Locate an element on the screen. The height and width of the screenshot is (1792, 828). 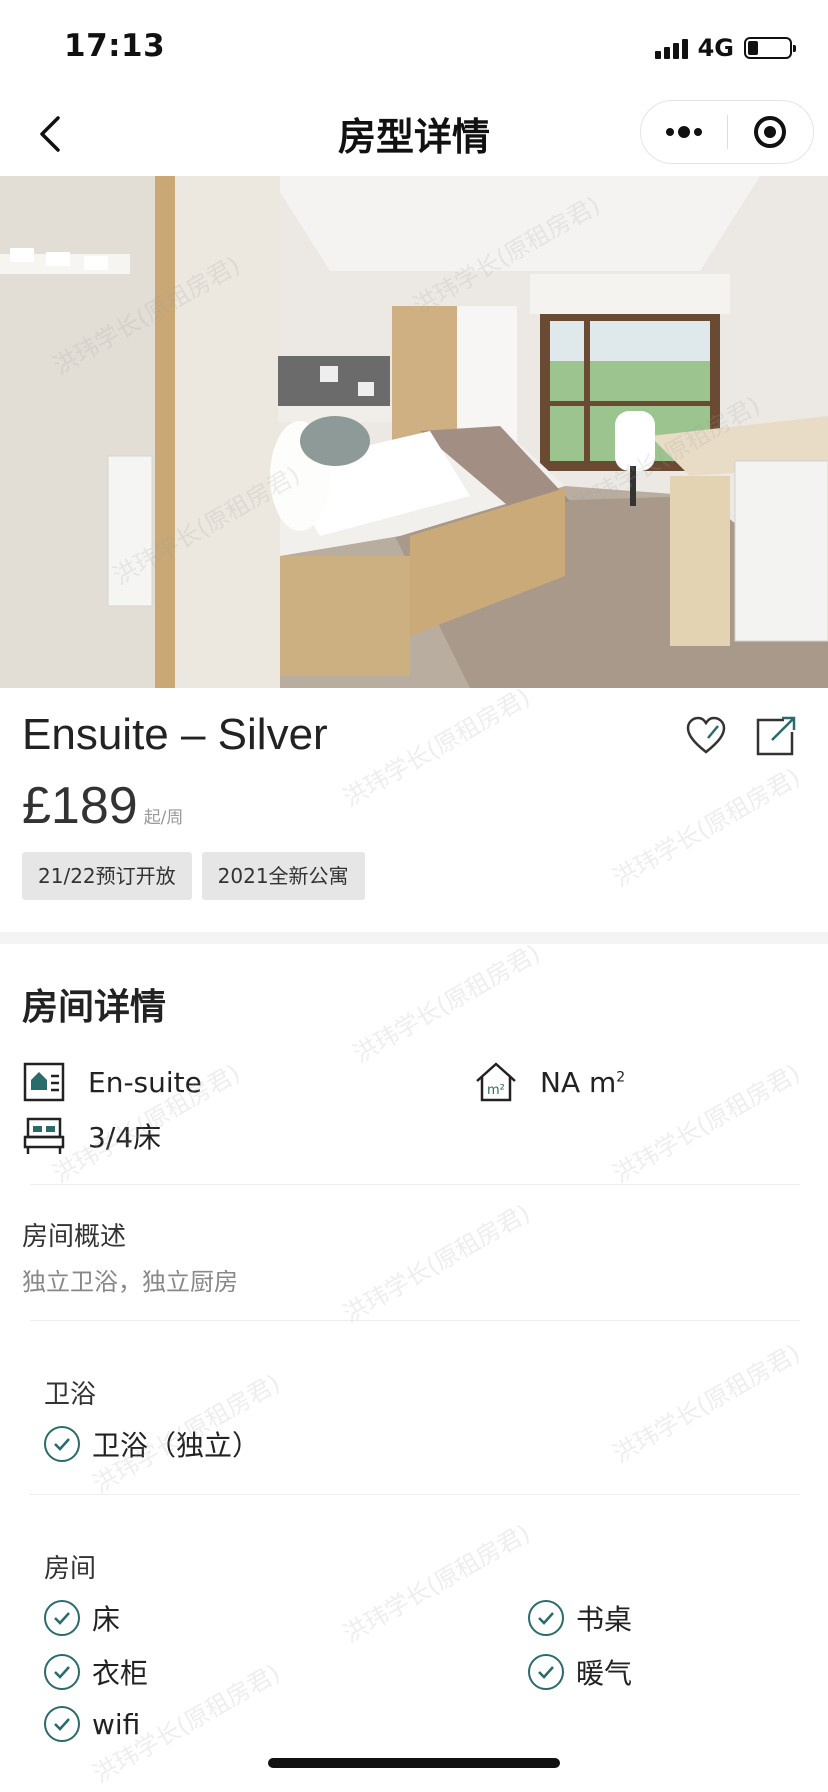
tag-list: 21/22预订开放 2021全新公寓 is located at coordinates (193, 876).